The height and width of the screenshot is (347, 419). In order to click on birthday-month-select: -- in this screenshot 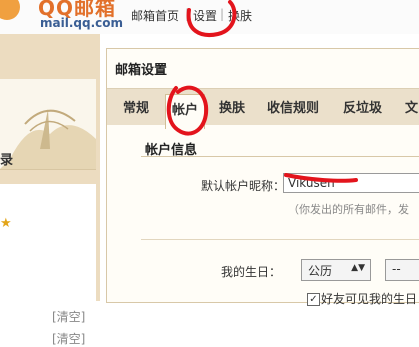, I will do `click(402, 270)`.